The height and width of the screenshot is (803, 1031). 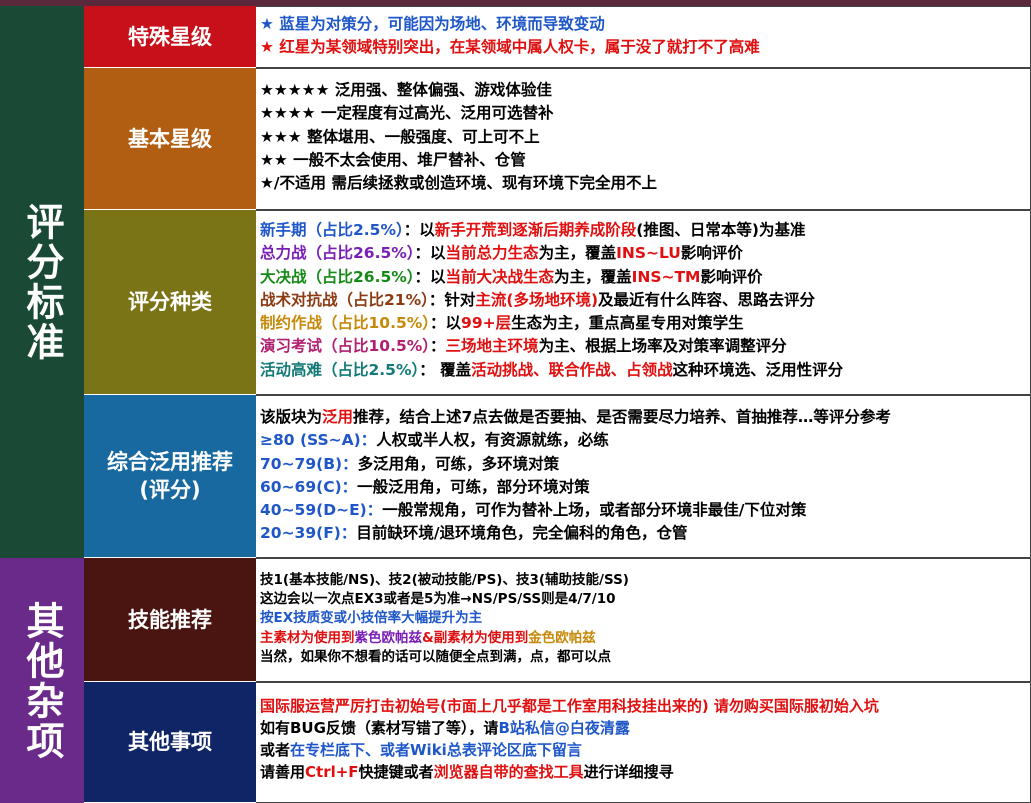 I want to click on type-text: 及最近有什么阵容、思路去评分, so click(x=707, y=299).